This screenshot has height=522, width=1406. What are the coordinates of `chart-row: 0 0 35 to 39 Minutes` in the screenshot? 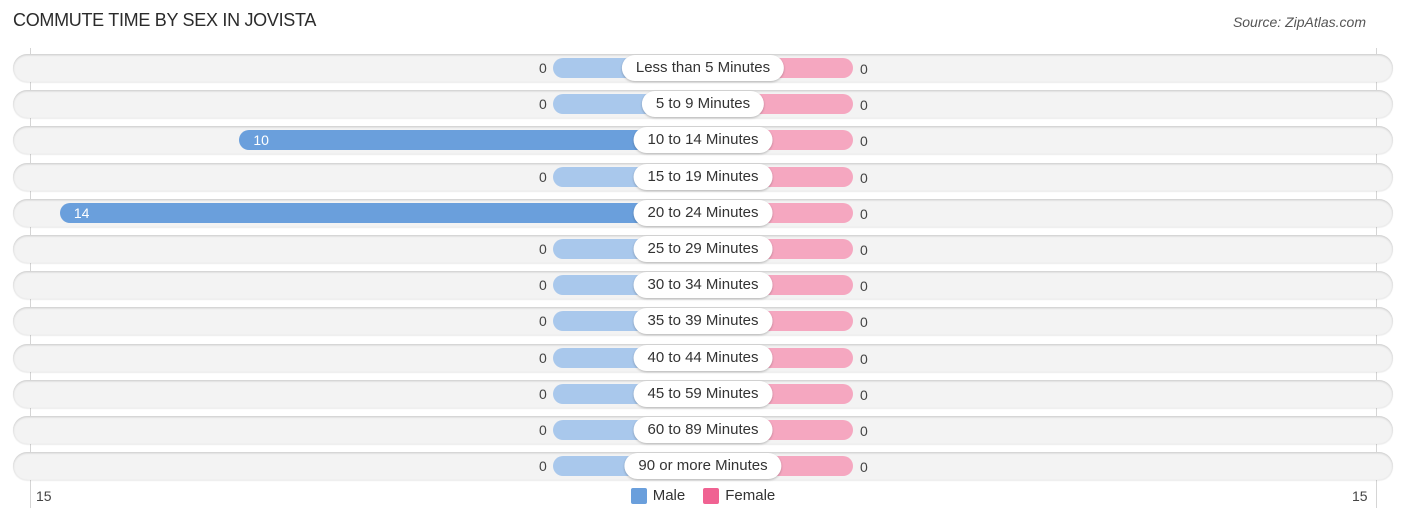 It's located at (703, 321).